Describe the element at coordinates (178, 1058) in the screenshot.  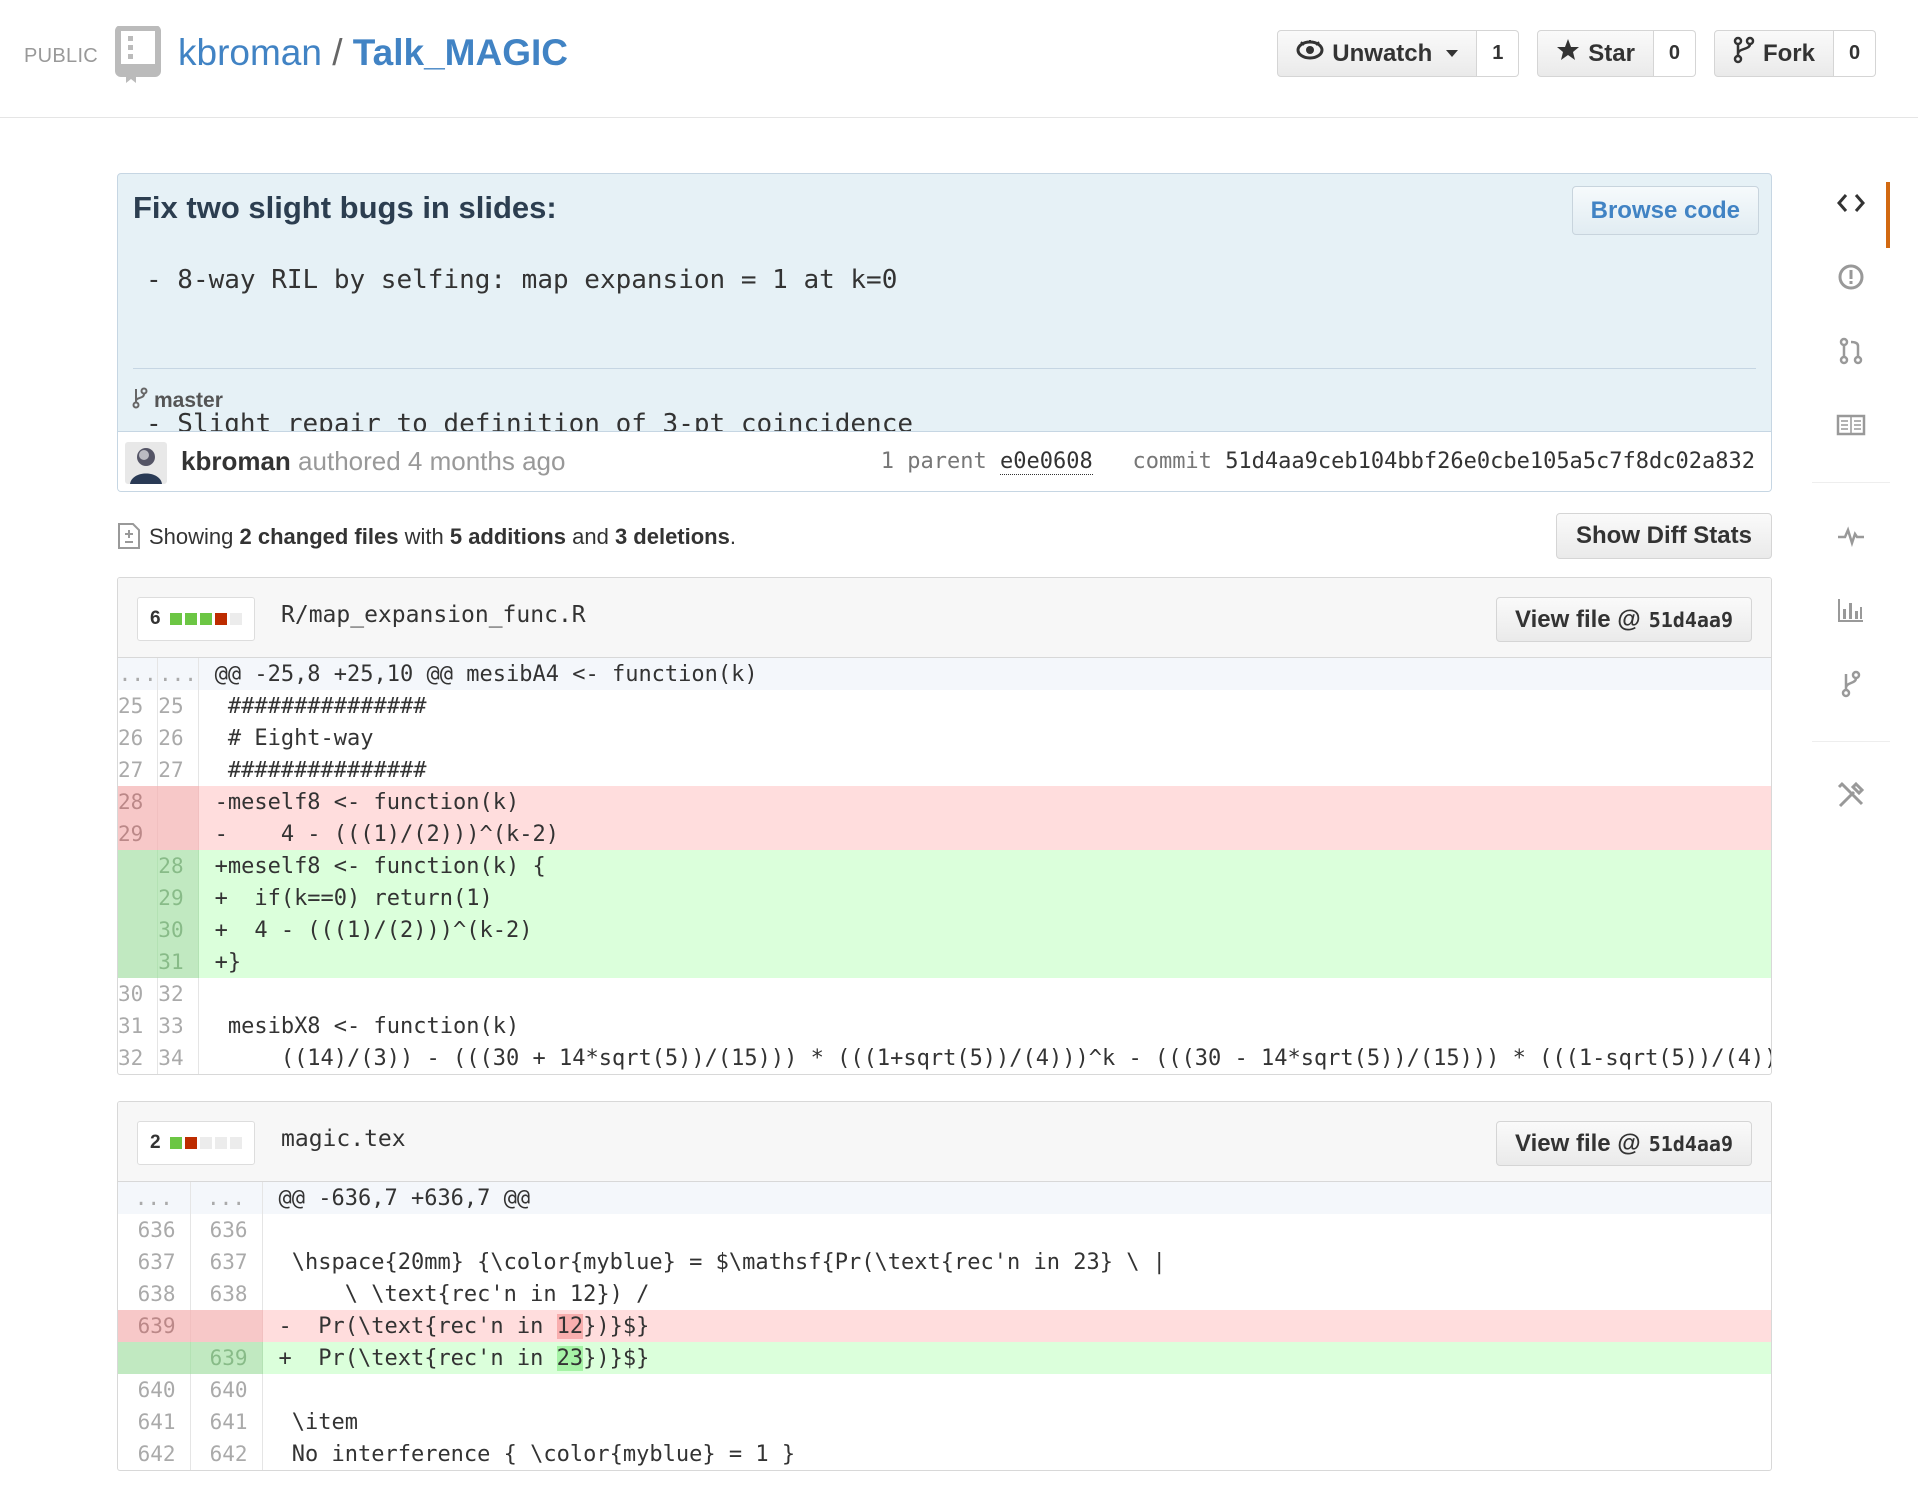
I see `new-line-number: 34` at that location.